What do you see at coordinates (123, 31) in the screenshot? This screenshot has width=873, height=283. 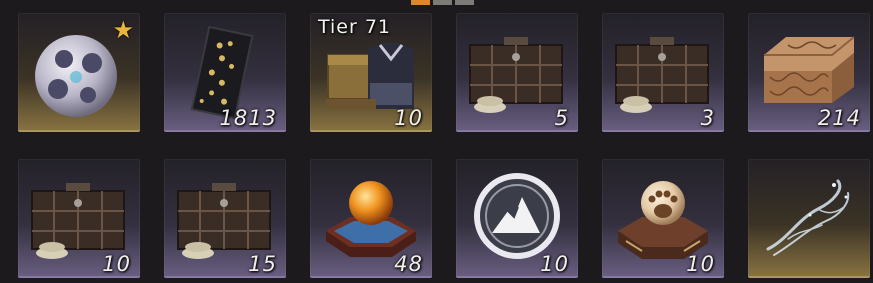 I see `favorite-star-icon: ★` at bounding box center [123, 31].